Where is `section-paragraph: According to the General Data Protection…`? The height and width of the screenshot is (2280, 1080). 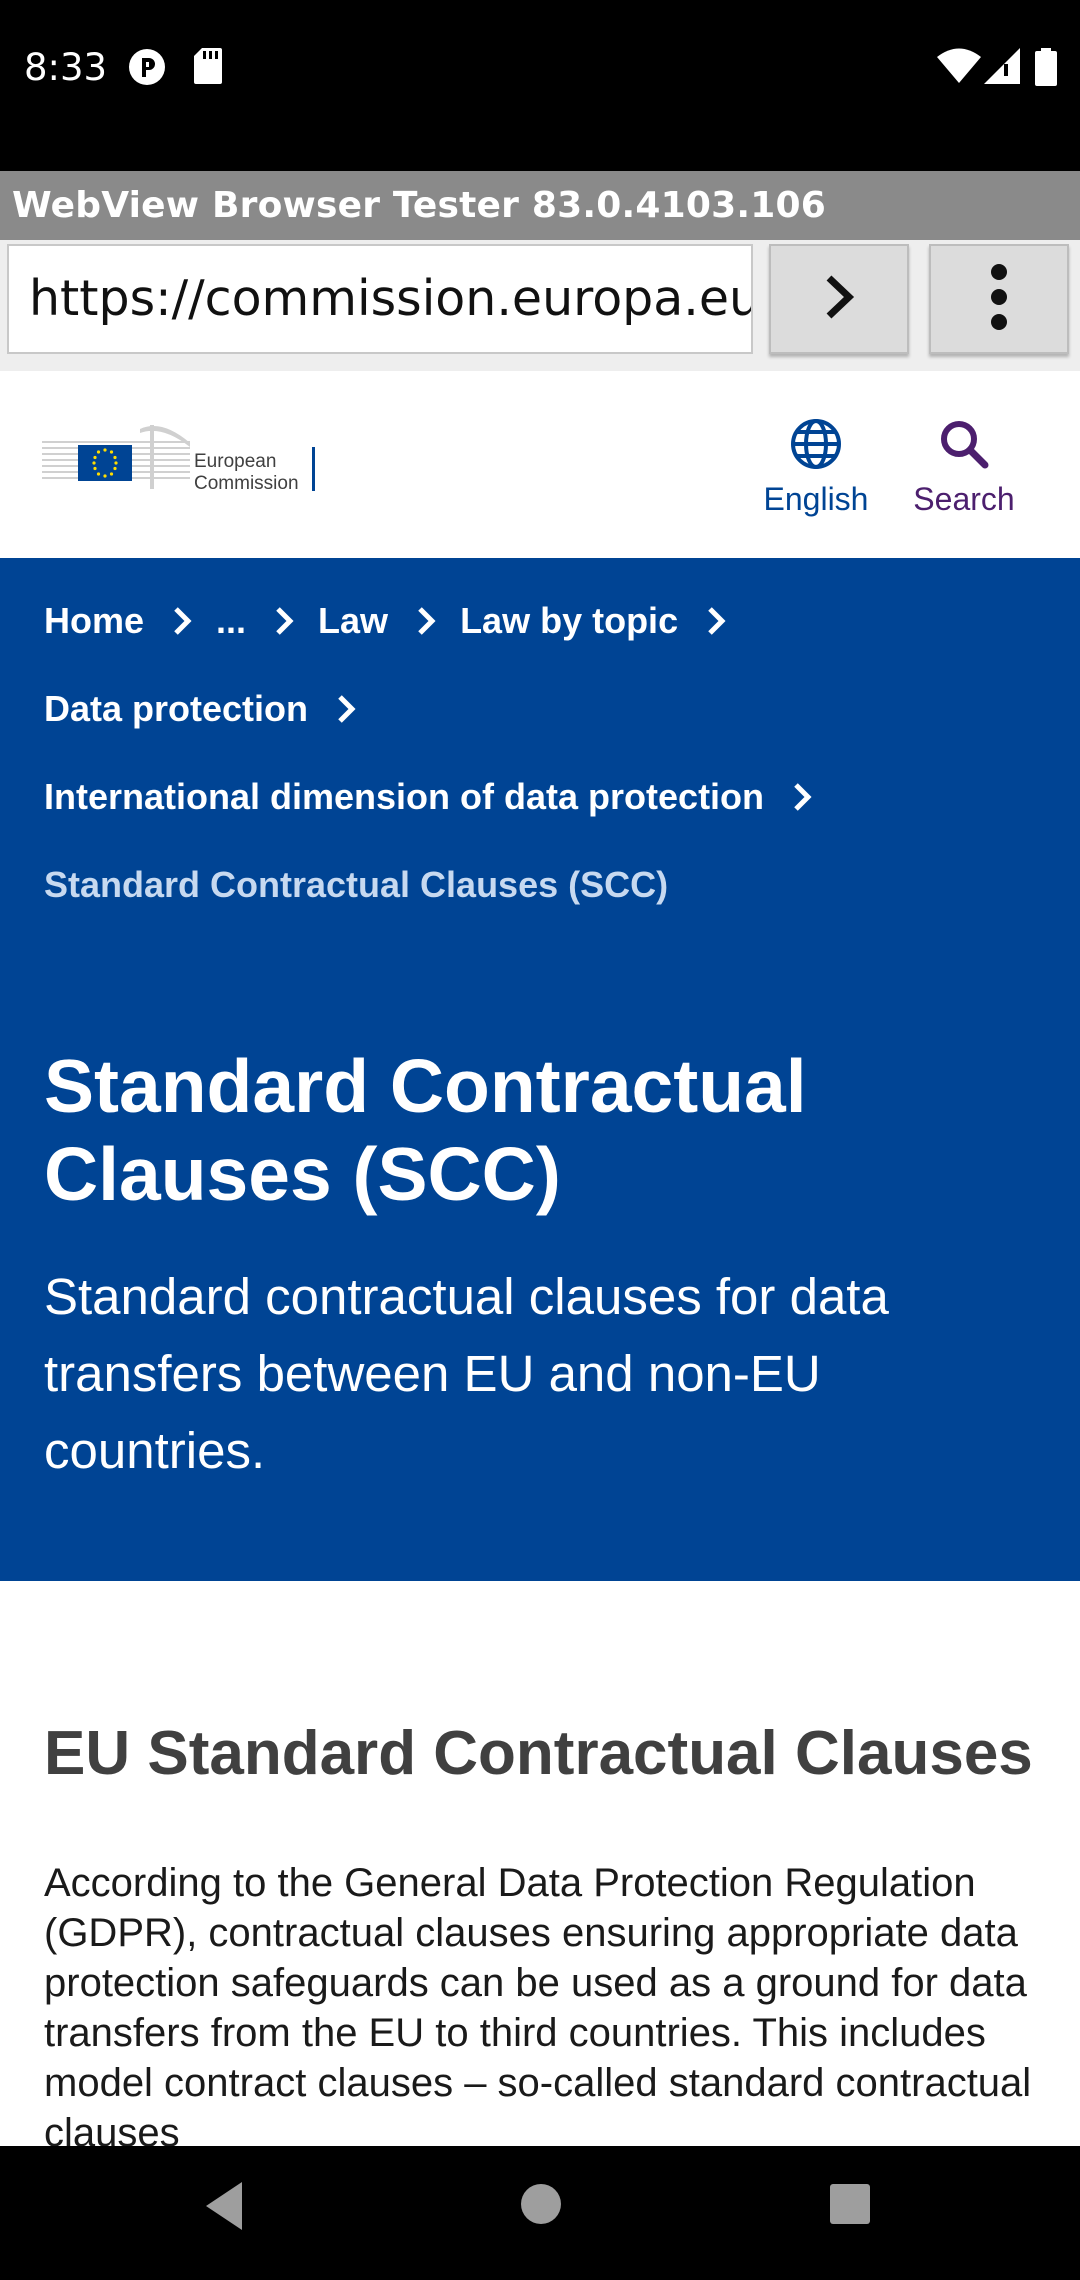
section-paragraph: According to the General Data Protection… is located at coordinates (538, 2008).